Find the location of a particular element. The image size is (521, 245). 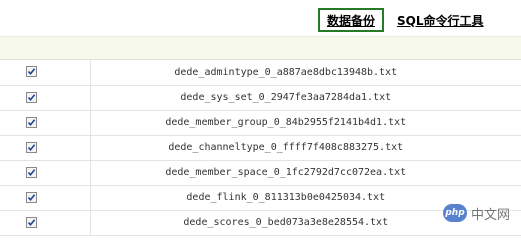

table-row: dede_admintype_0_a887ae8dbc13948b.txt is located at coordinates (260, 73).